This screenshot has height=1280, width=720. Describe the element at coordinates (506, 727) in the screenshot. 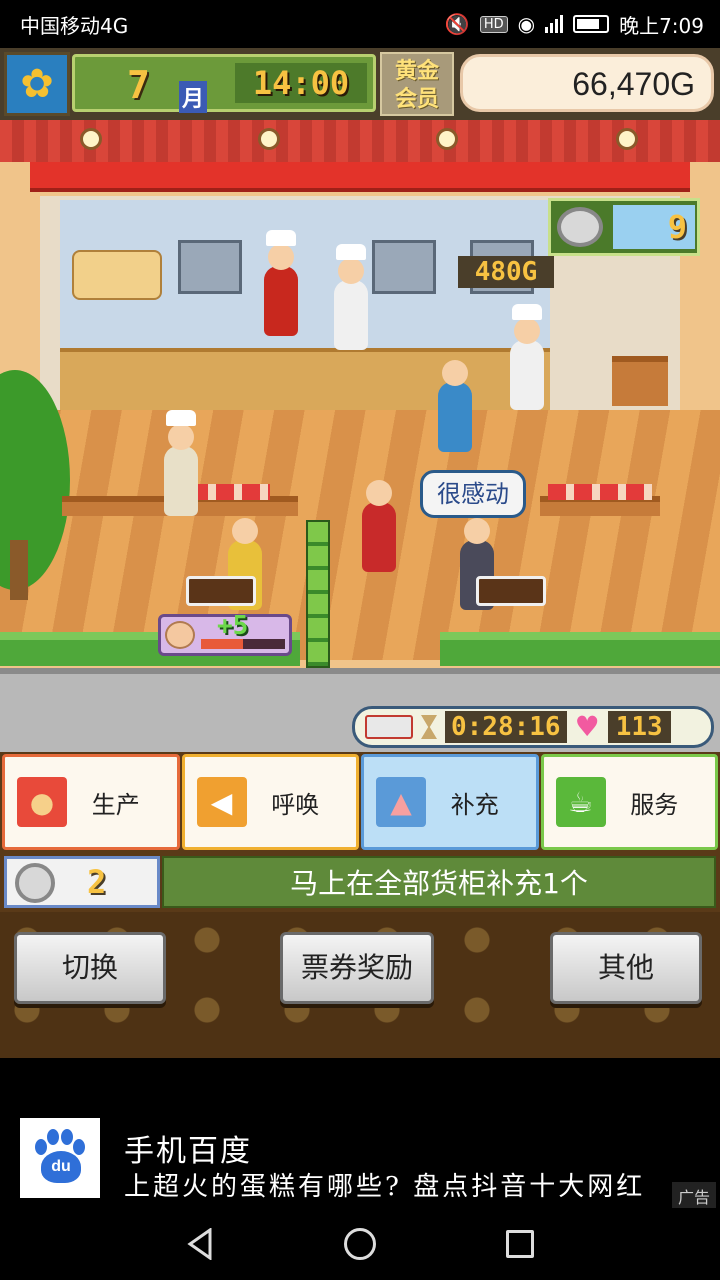

I see `event-timer: 0:28:16` at that location.